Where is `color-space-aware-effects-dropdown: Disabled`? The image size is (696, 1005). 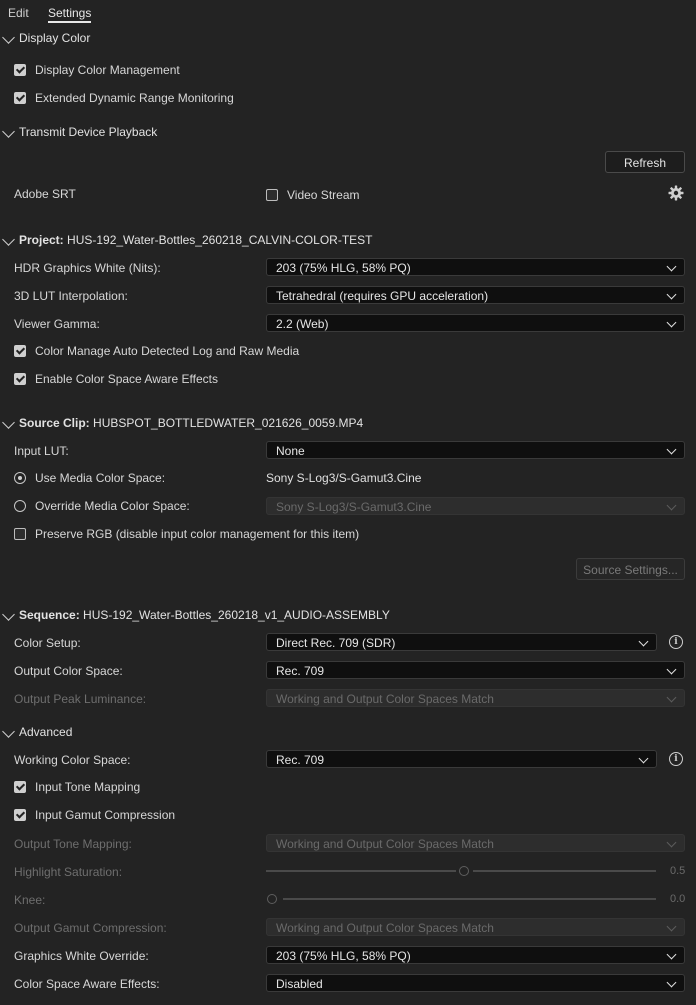 color-space-aware-effects-dropdown: Disabled is located at coordinates (475, 983).